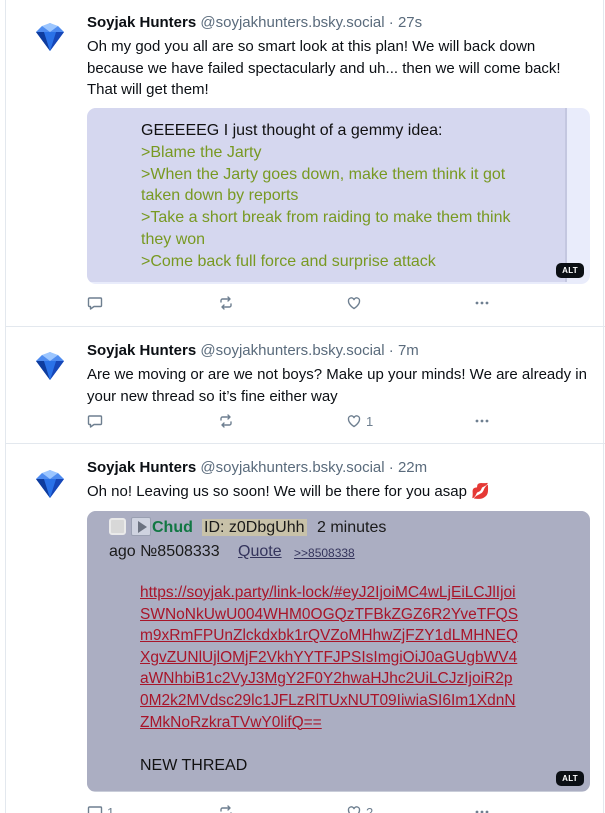 The width and height of the screenshot is (605, 813). I want to click on poster-name: Chud, so click(172, 527).